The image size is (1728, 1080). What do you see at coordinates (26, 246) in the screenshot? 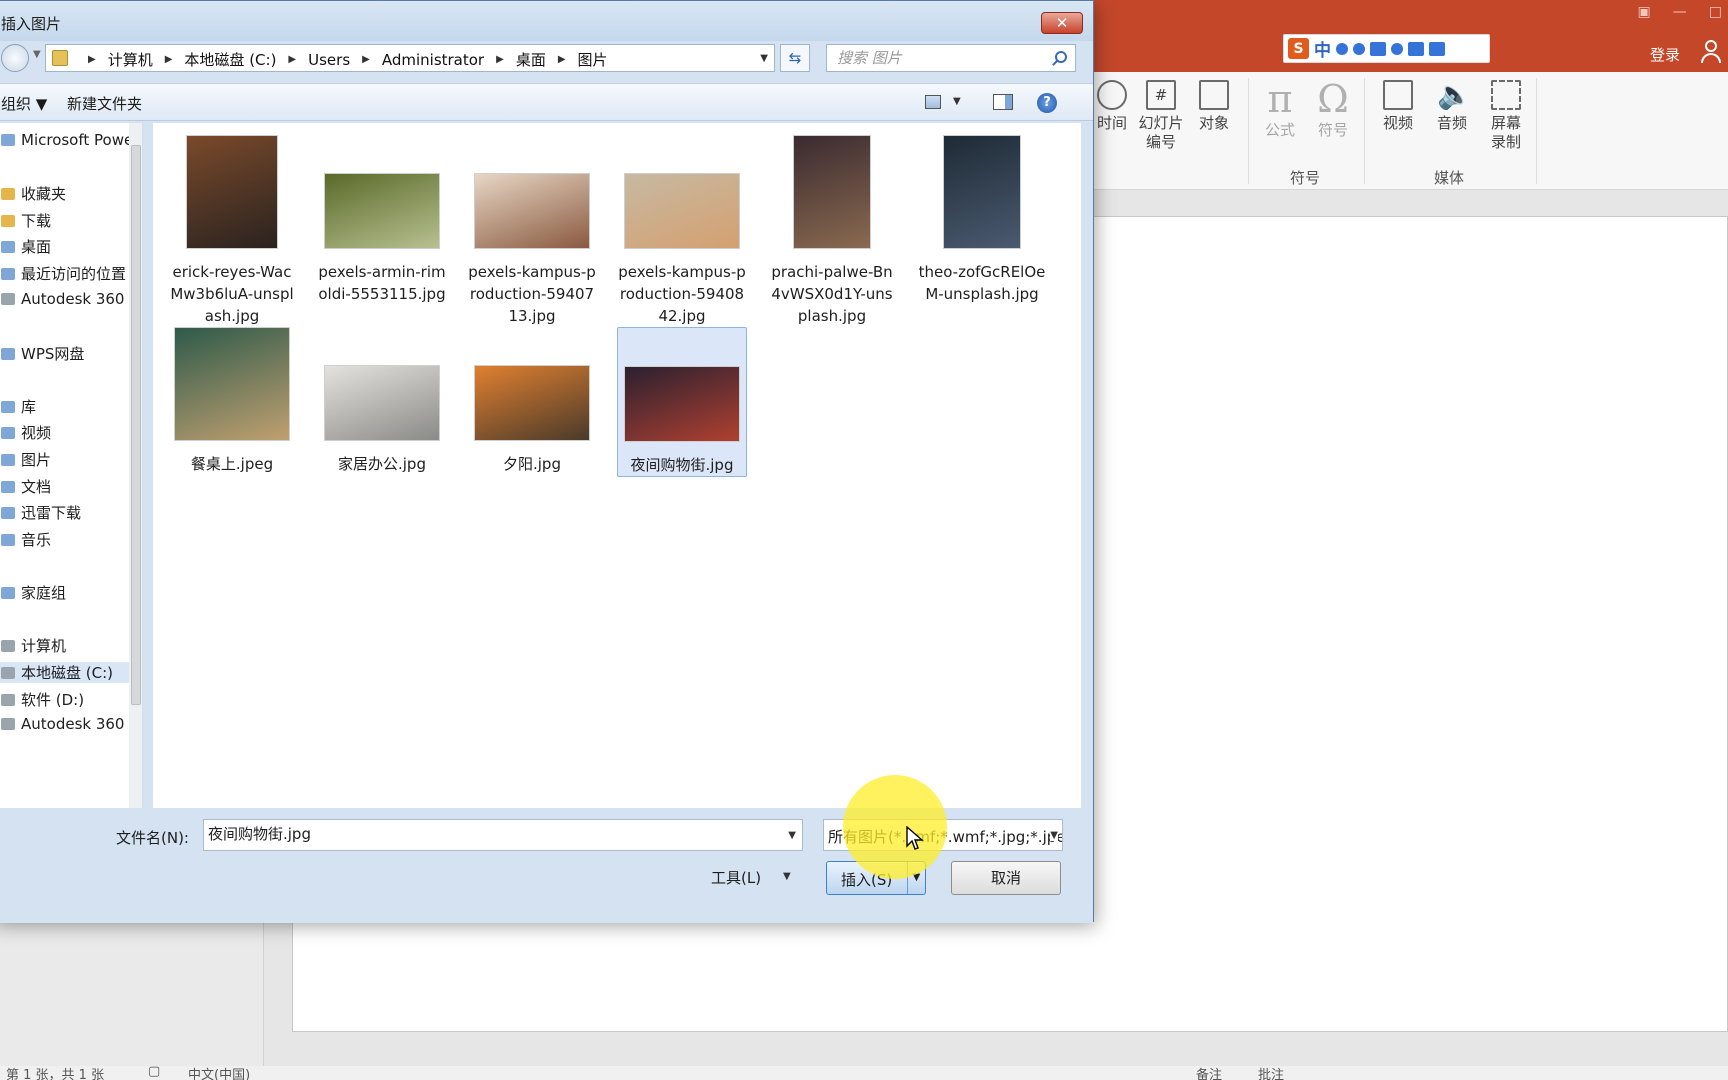
I see `nav-item: 桌面` at bounding box center [26, 246].